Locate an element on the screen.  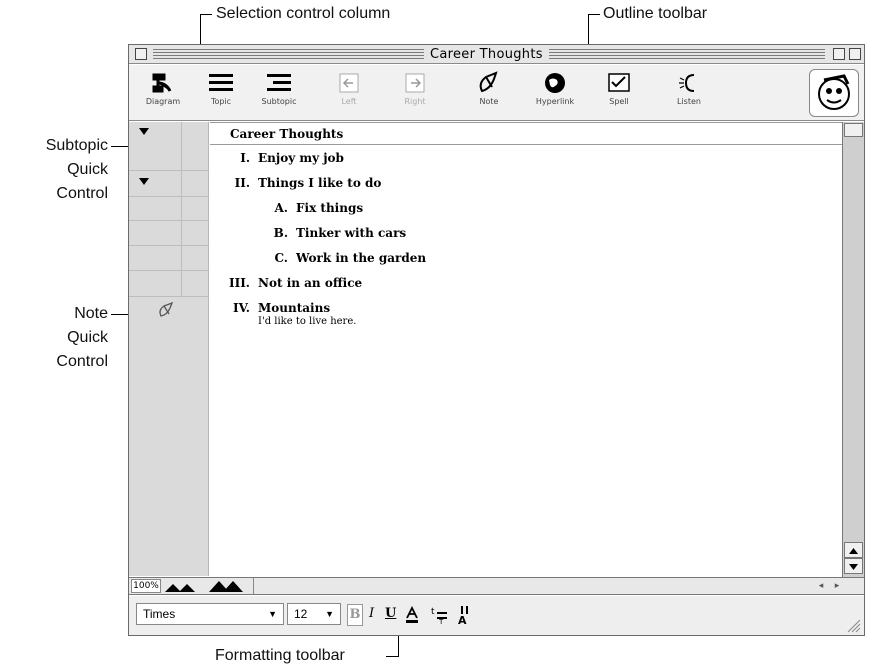
right-label: Right is located at coordinates (415, 101).